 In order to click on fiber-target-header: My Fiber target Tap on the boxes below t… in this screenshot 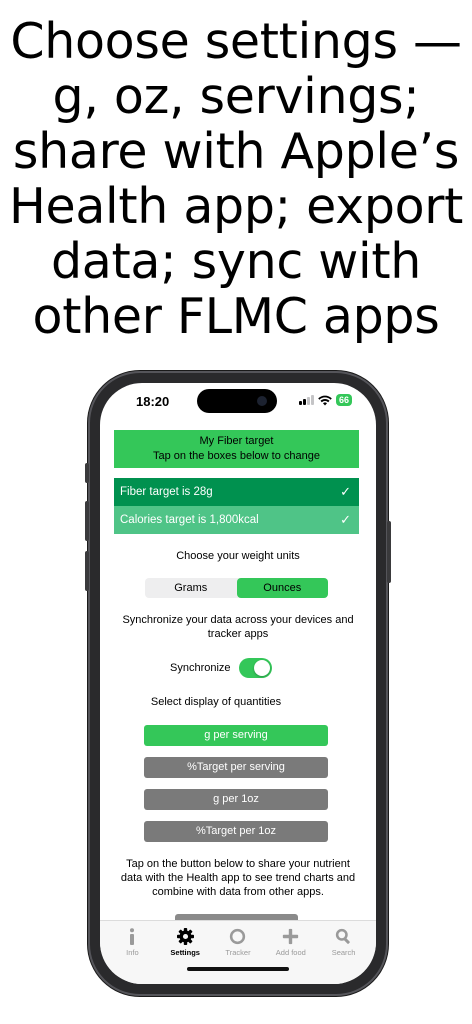, I will do `click(236, 449)`.